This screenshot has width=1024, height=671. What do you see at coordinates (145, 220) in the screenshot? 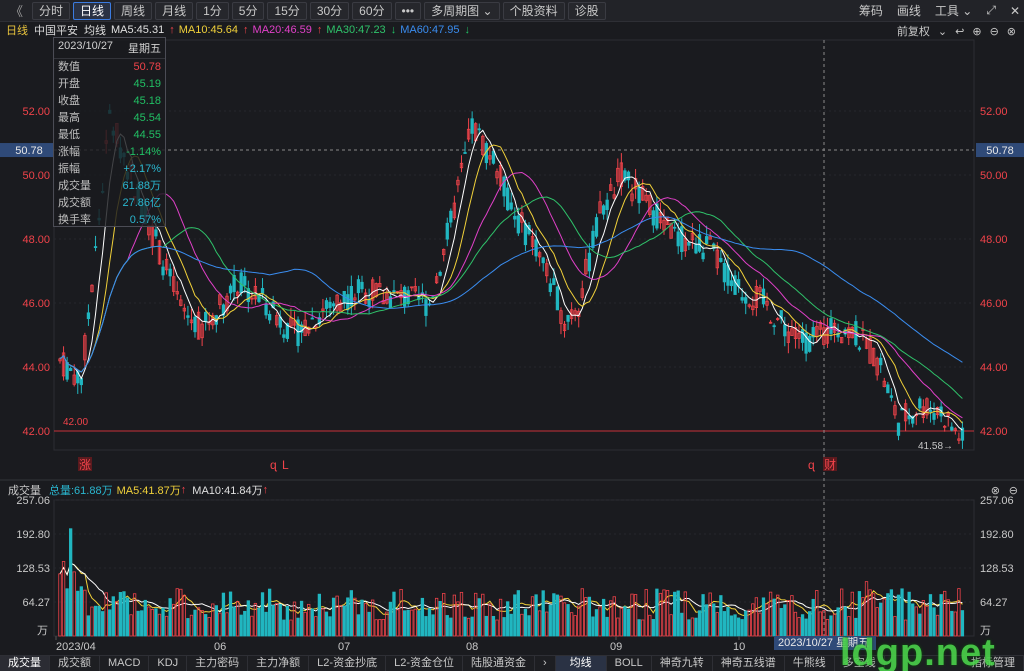
I see `tooltip-value: 0.57%` at bounding box center [145, 220].